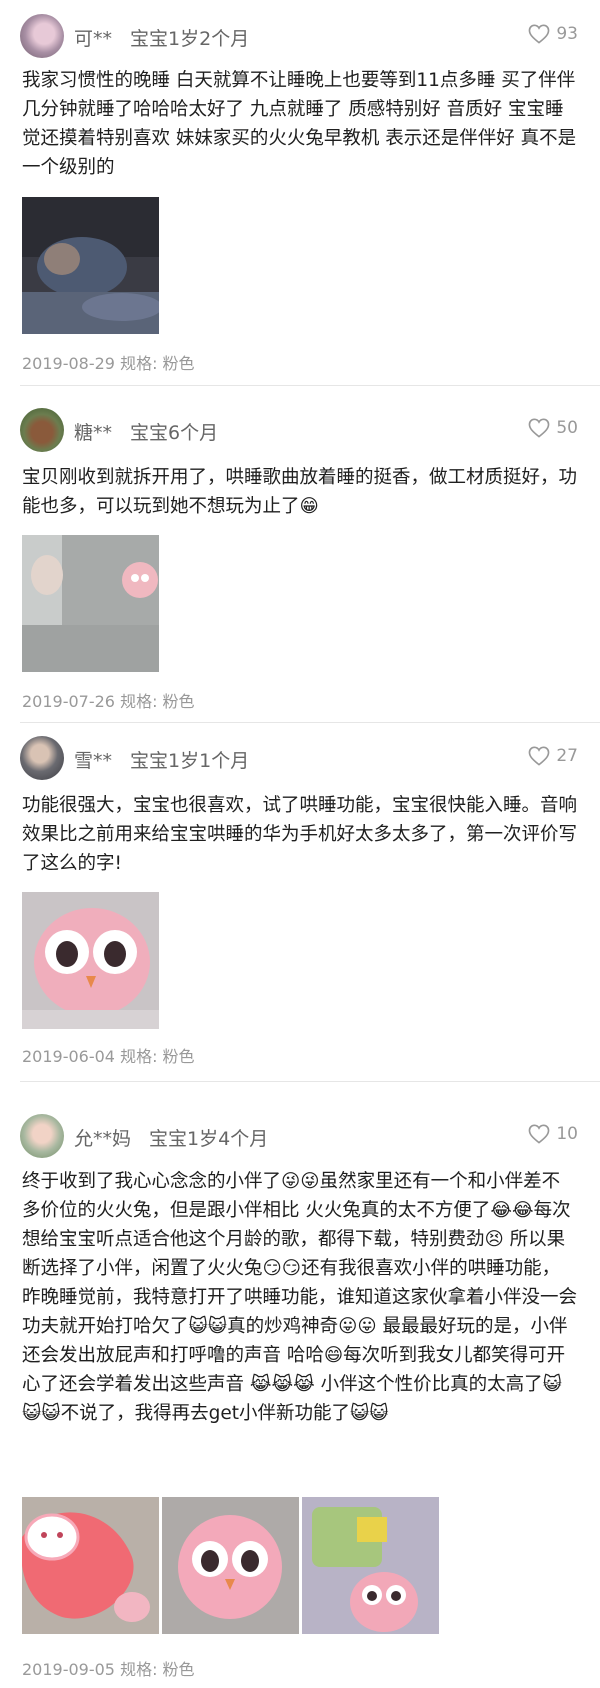 Image resolution: width=600 pixels, height=1688 pixels. Describe the element at coordinates (553, 428) in the screenshot. I see `like-button: 50` at that location.